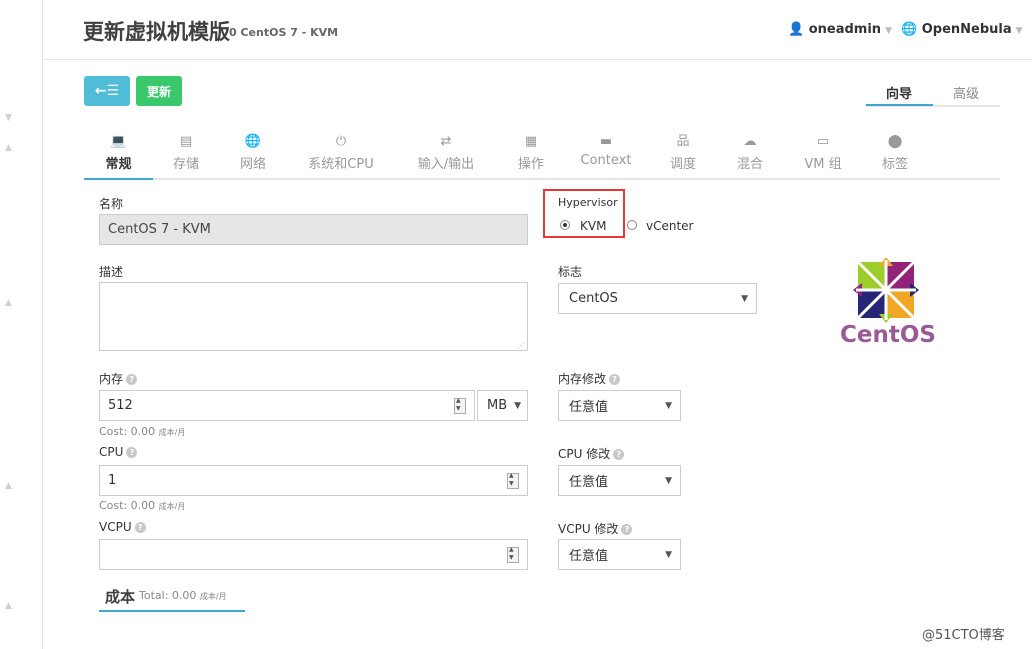  I want to click on tab-label: 网络, so click(252, 164).